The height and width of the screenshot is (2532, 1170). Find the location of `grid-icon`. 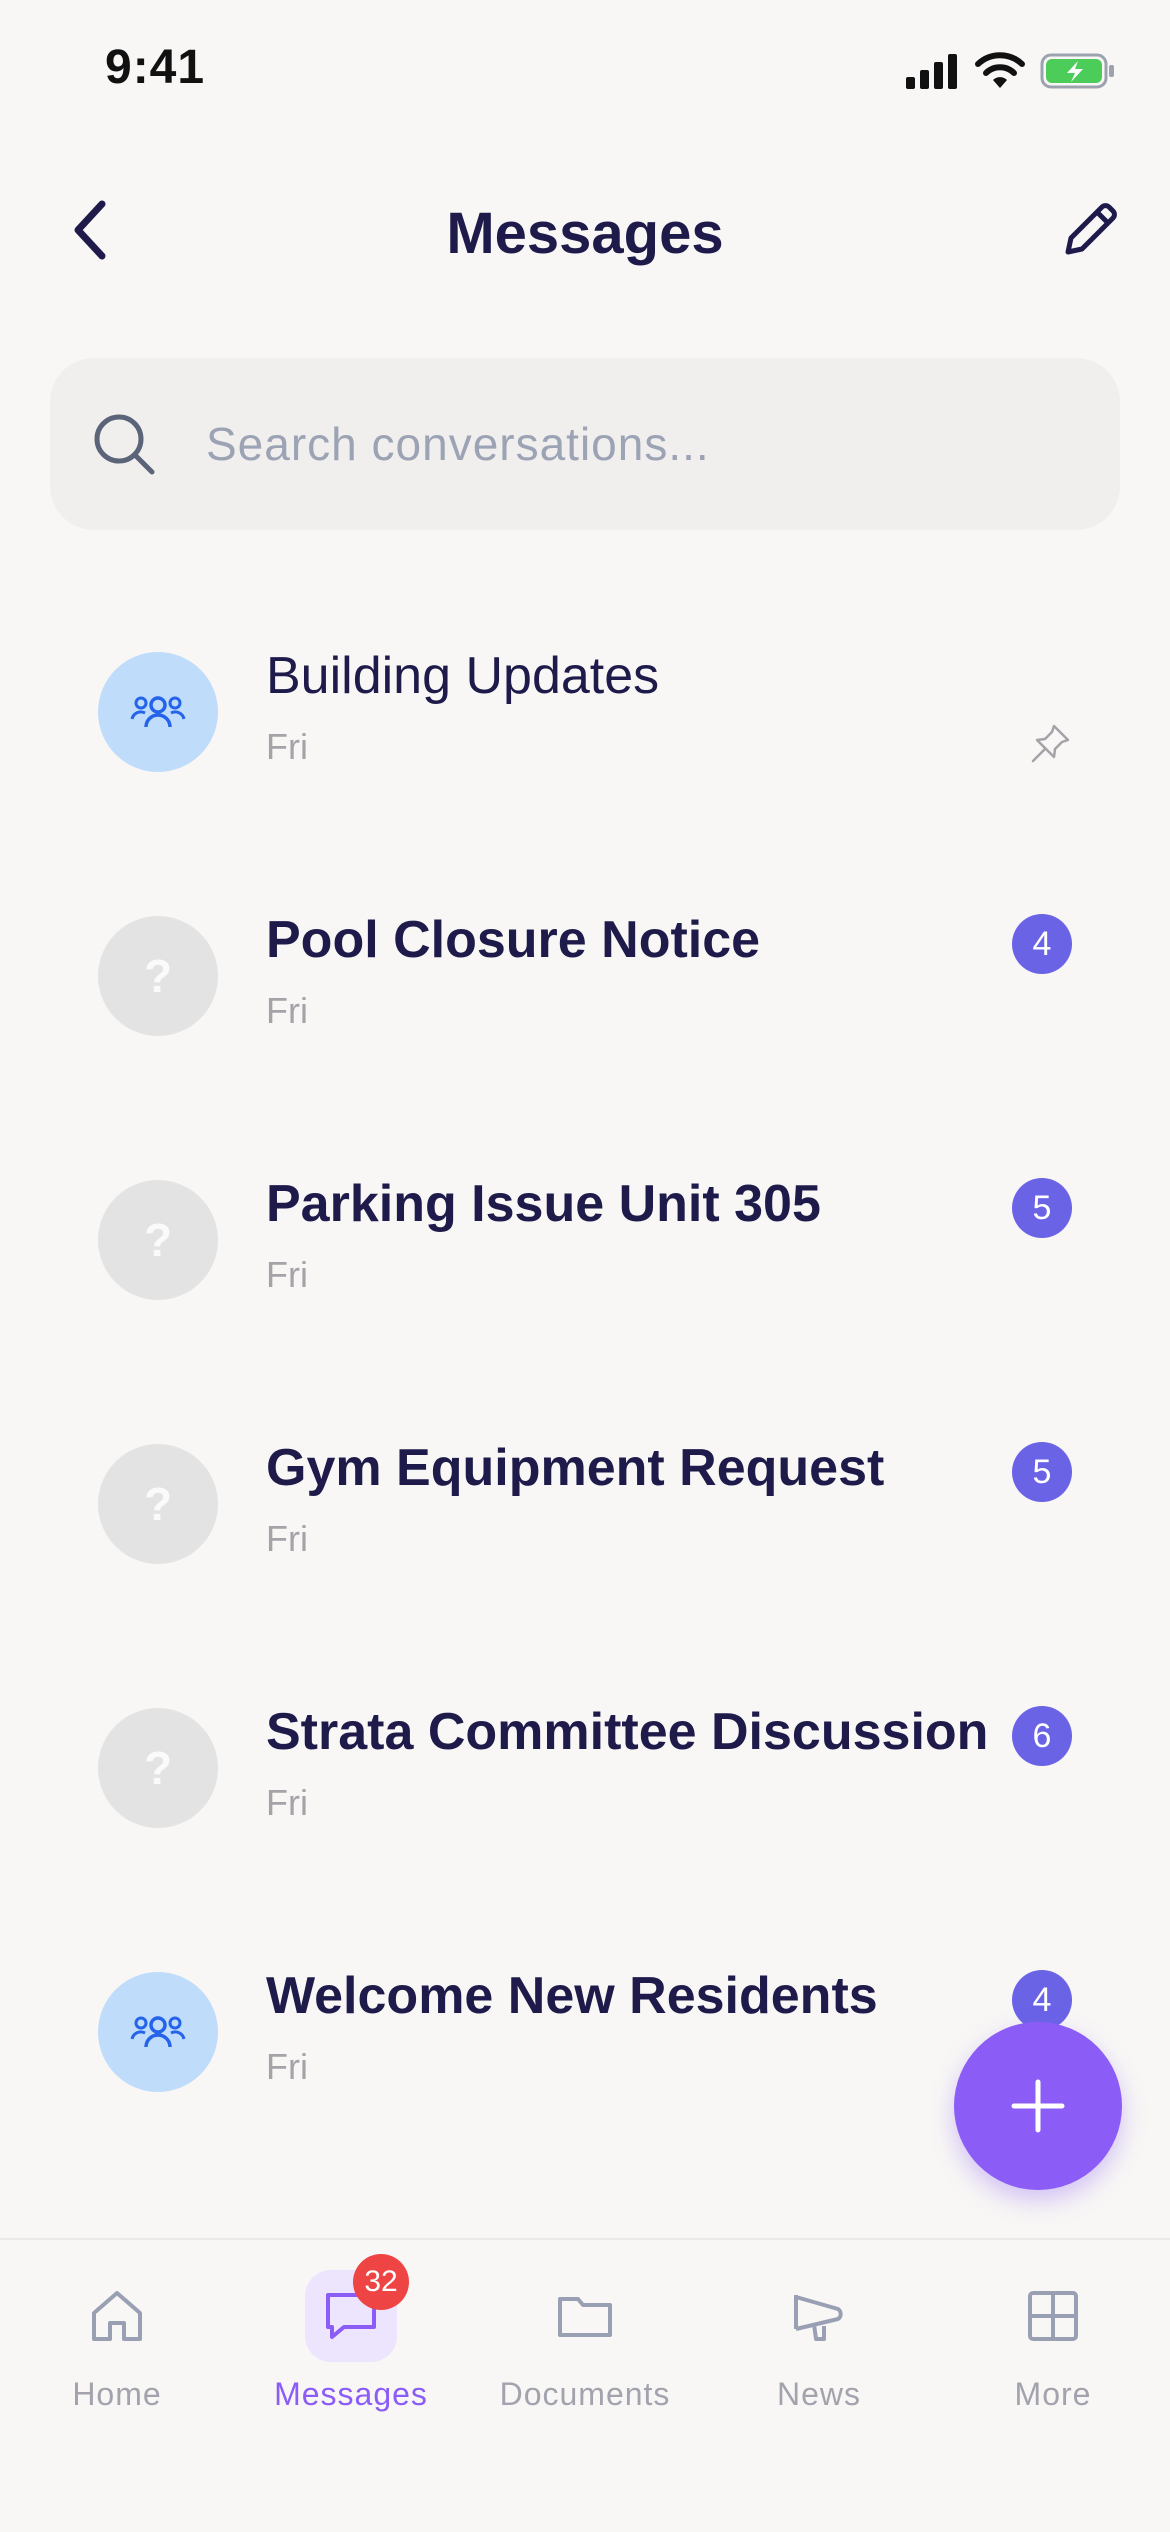

grid-icon is located at coordinates (1053, 2316).